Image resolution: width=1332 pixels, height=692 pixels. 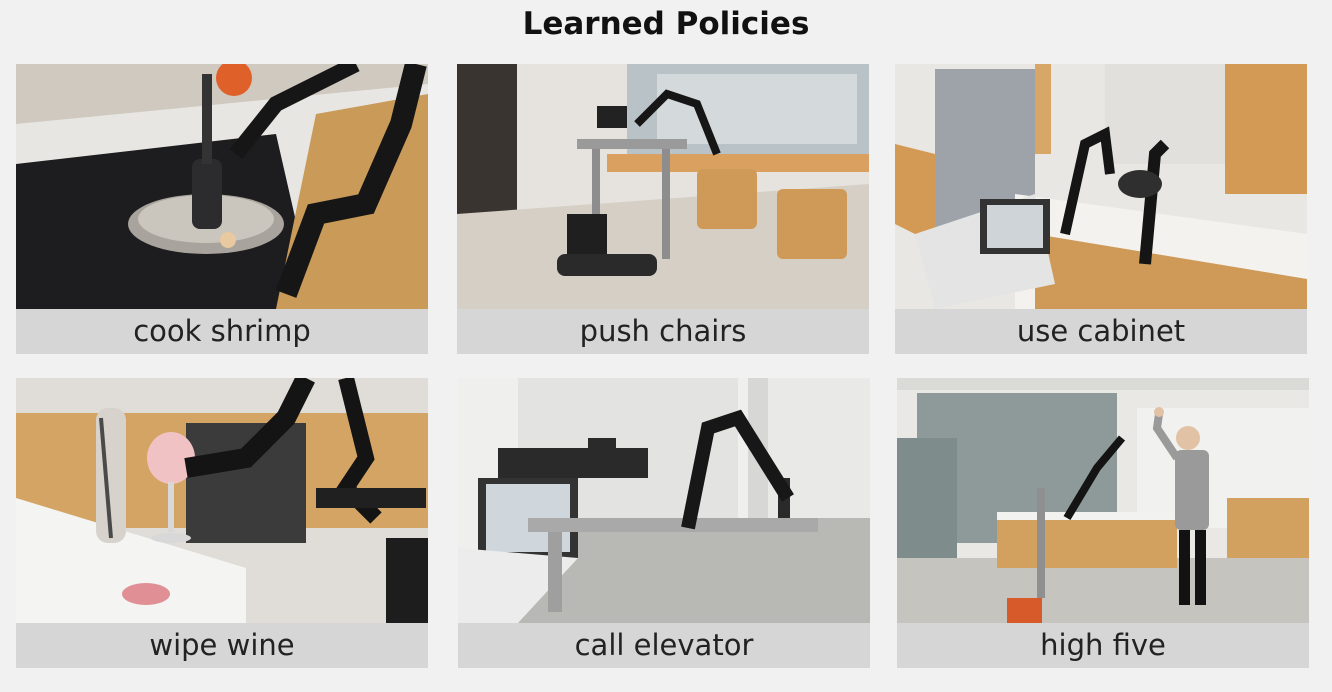 What do you see at coordinates (664, 500) in the screenshot?
I see `robot-calling-elevator-photo` at bounding box center [664, 500].